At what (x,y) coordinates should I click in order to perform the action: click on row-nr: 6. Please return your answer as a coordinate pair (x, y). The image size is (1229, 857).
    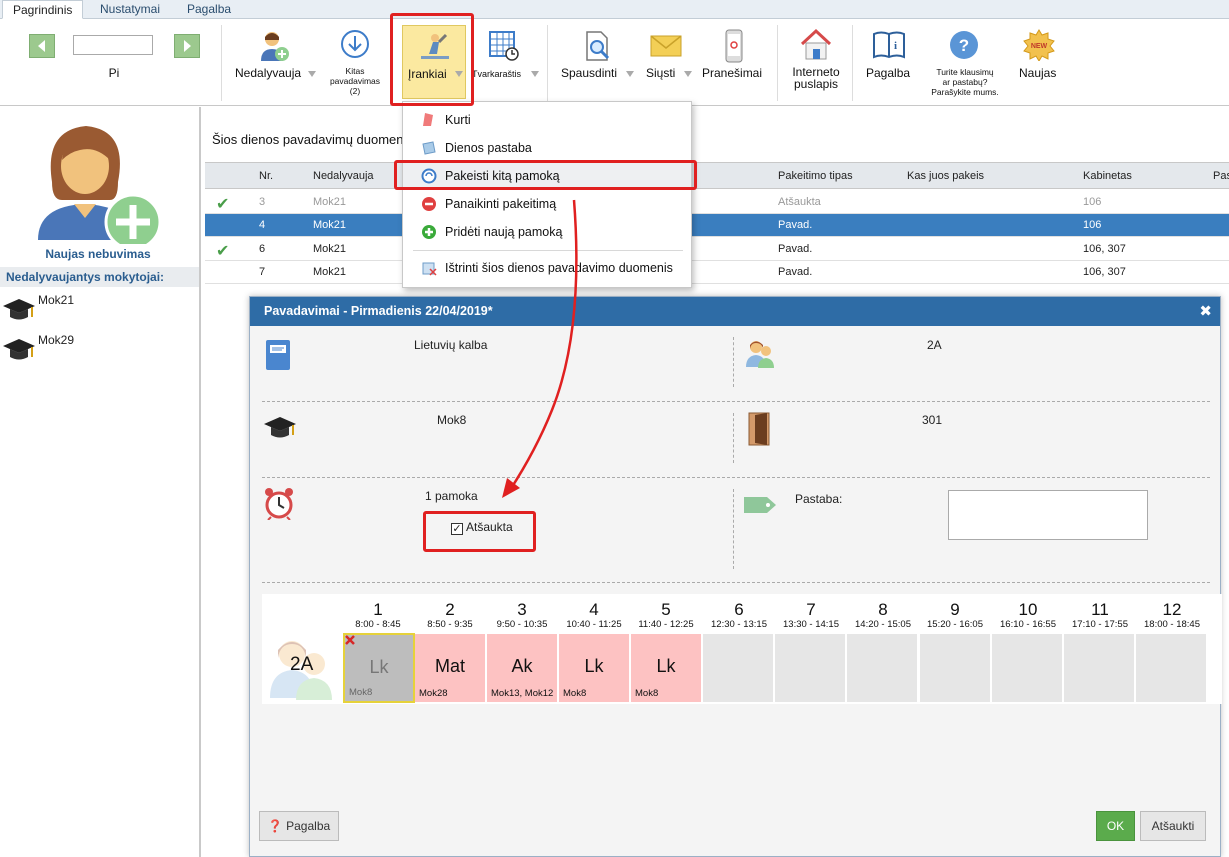
    Looking at the image, I should click on (262, 249).